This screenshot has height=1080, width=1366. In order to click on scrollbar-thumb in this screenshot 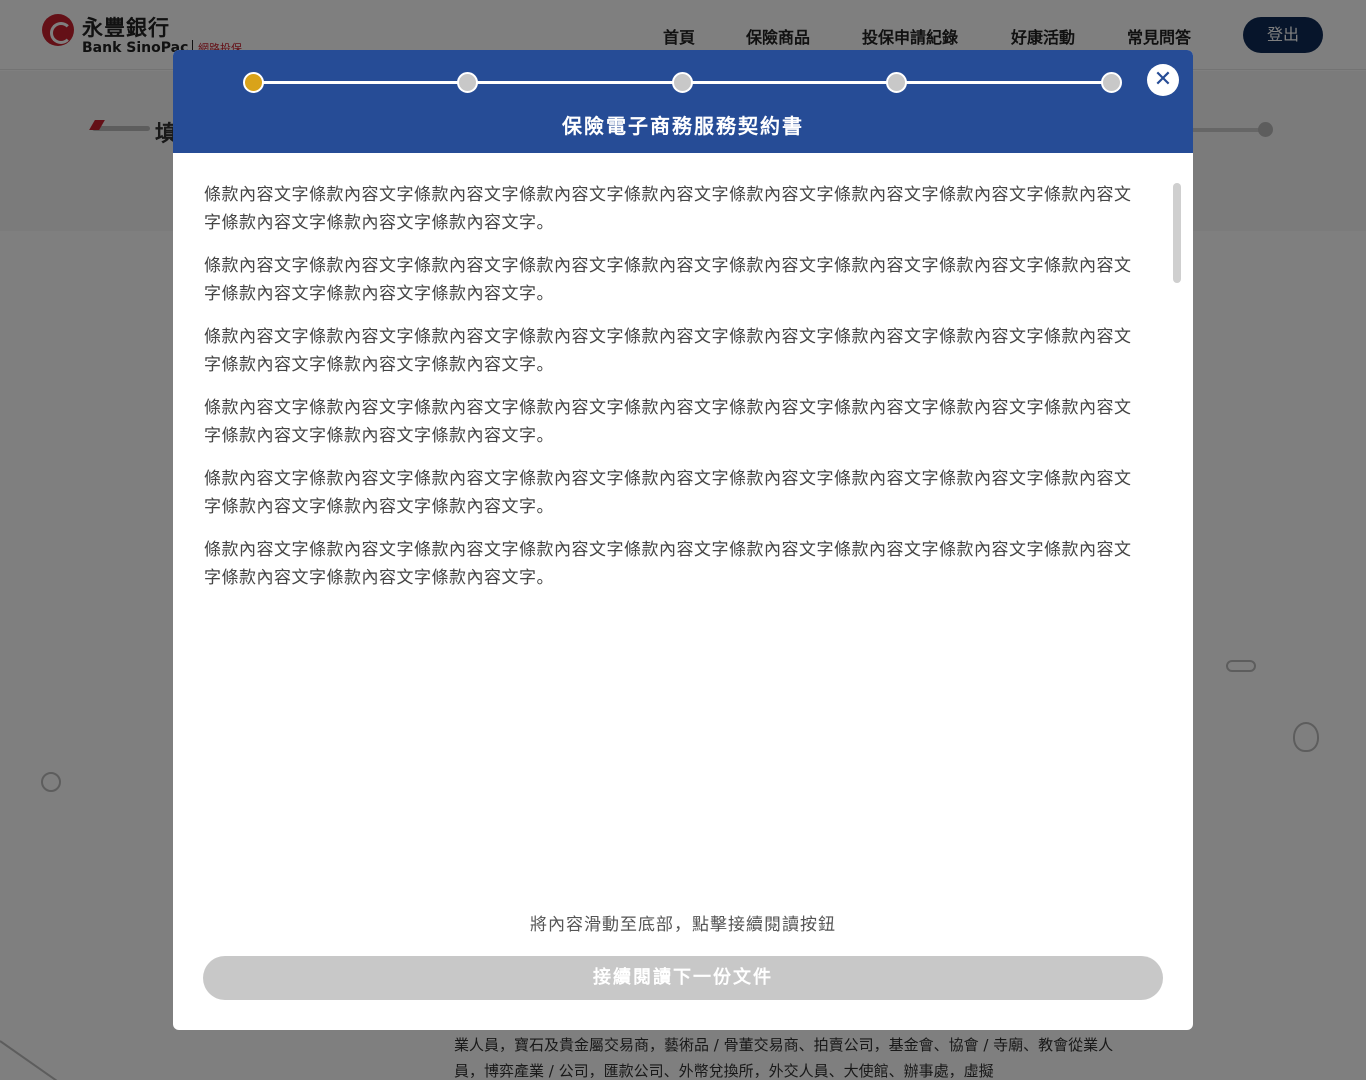, I will do `click(1177, 233)`.